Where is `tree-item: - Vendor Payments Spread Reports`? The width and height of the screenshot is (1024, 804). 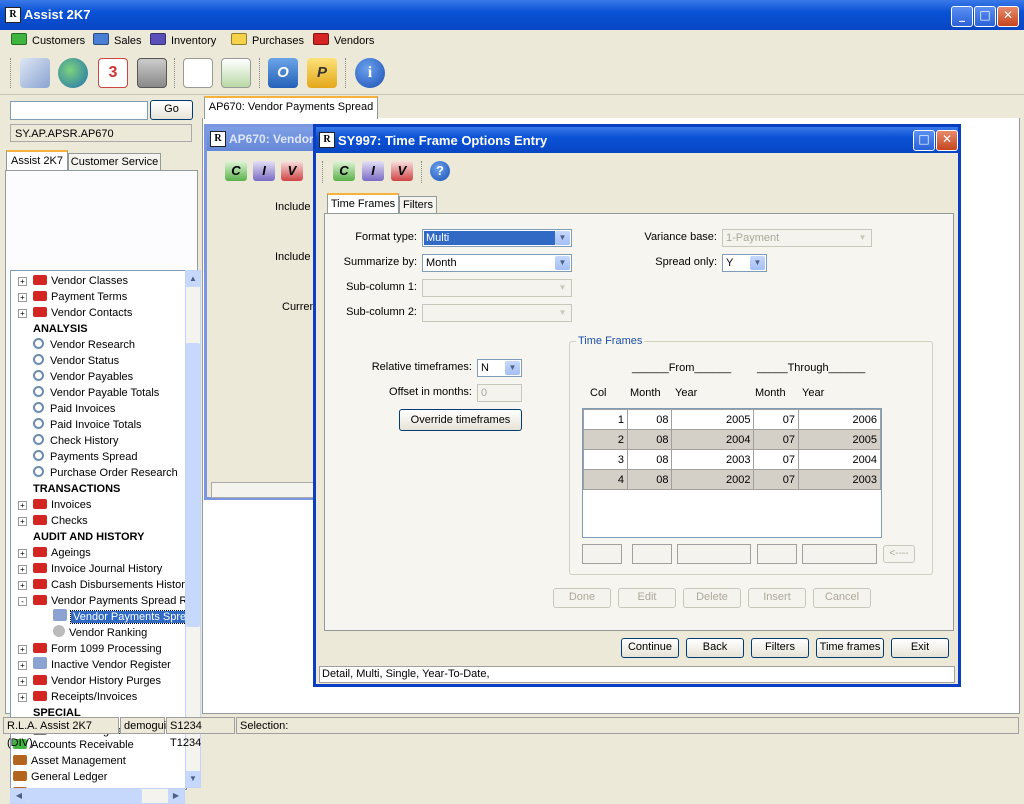
tree-item: - Vendor Payments Spread Reports is located at coordinates (102, 601).